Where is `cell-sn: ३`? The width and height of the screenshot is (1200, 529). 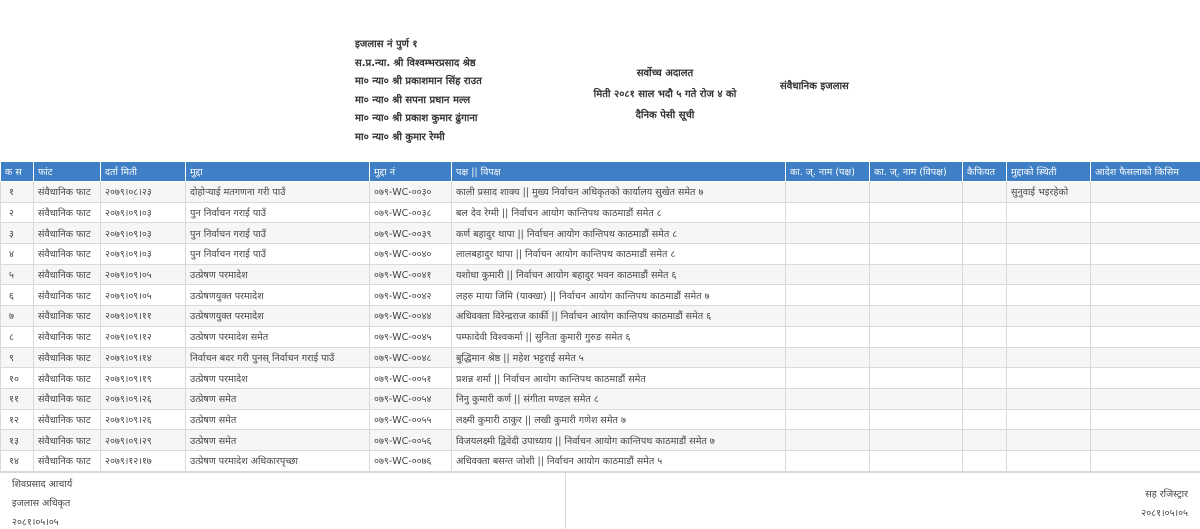
cell-sn: ३ is located at coordinates (17, 233).